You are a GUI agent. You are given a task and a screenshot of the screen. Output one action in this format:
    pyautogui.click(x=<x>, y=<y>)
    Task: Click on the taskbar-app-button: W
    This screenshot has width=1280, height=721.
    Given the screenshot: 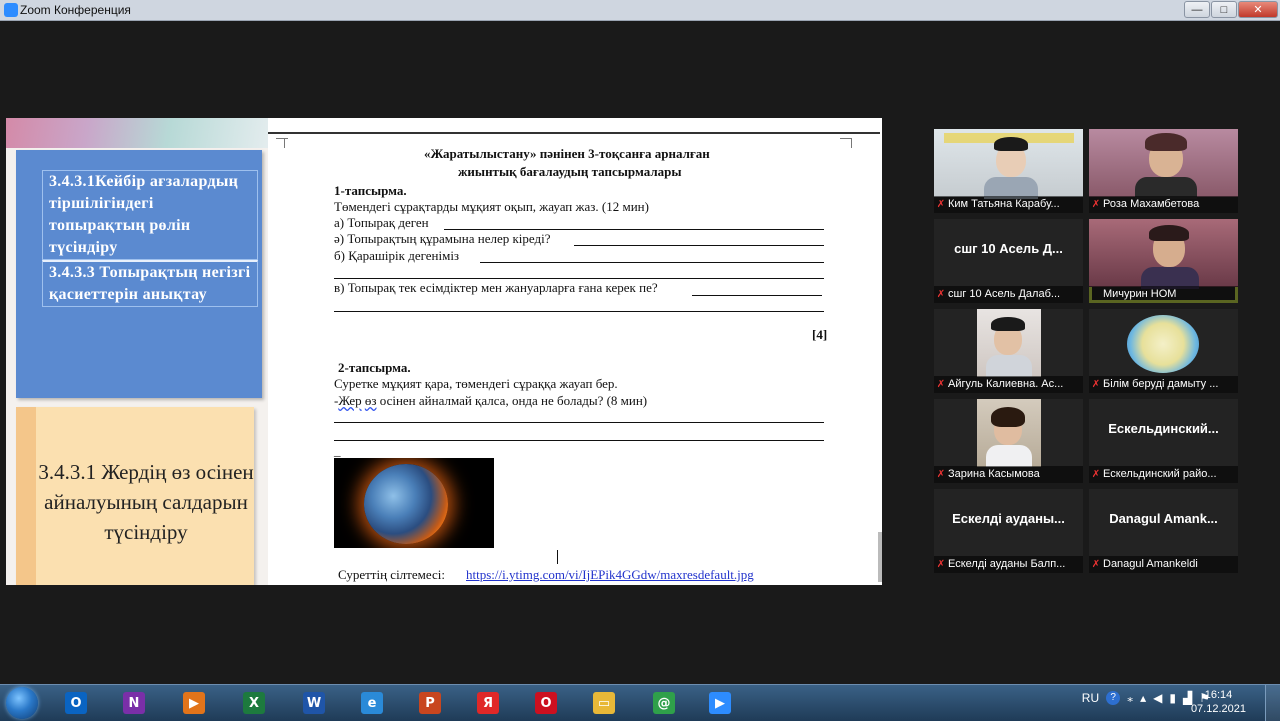 What is the action you would take?
    pyautogui.click(x=314, y=703)
    